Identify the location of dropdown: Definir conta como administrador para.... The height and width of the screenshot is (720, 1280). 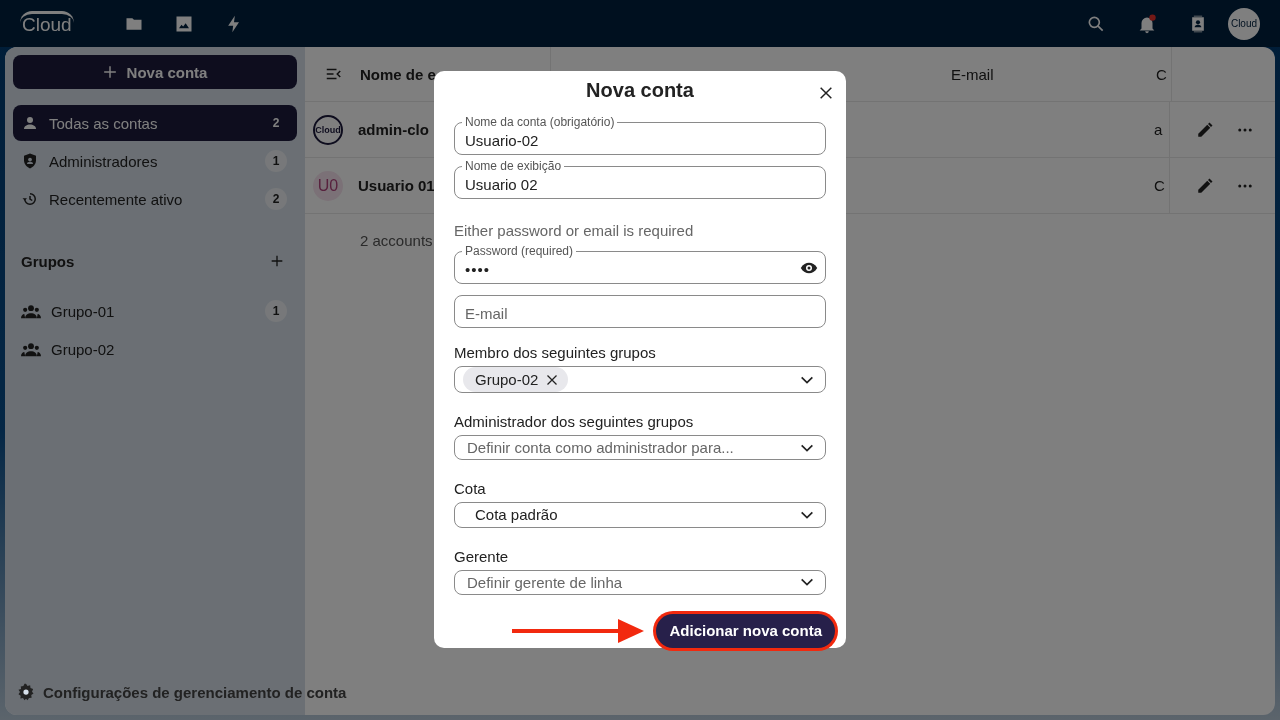
(640, 448).